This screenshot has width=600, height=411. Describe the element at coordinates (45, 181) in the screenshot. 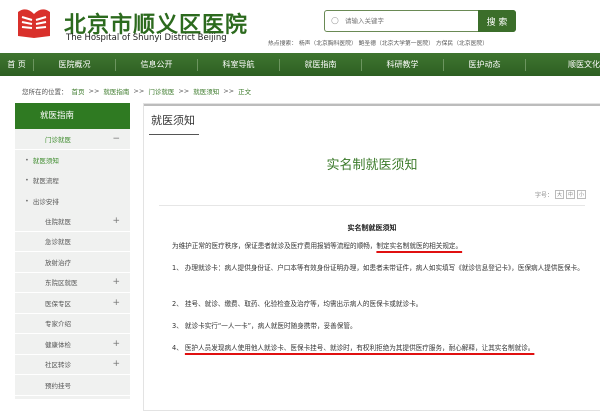

I see `sidebar-item-label: 就医流程` at that location.